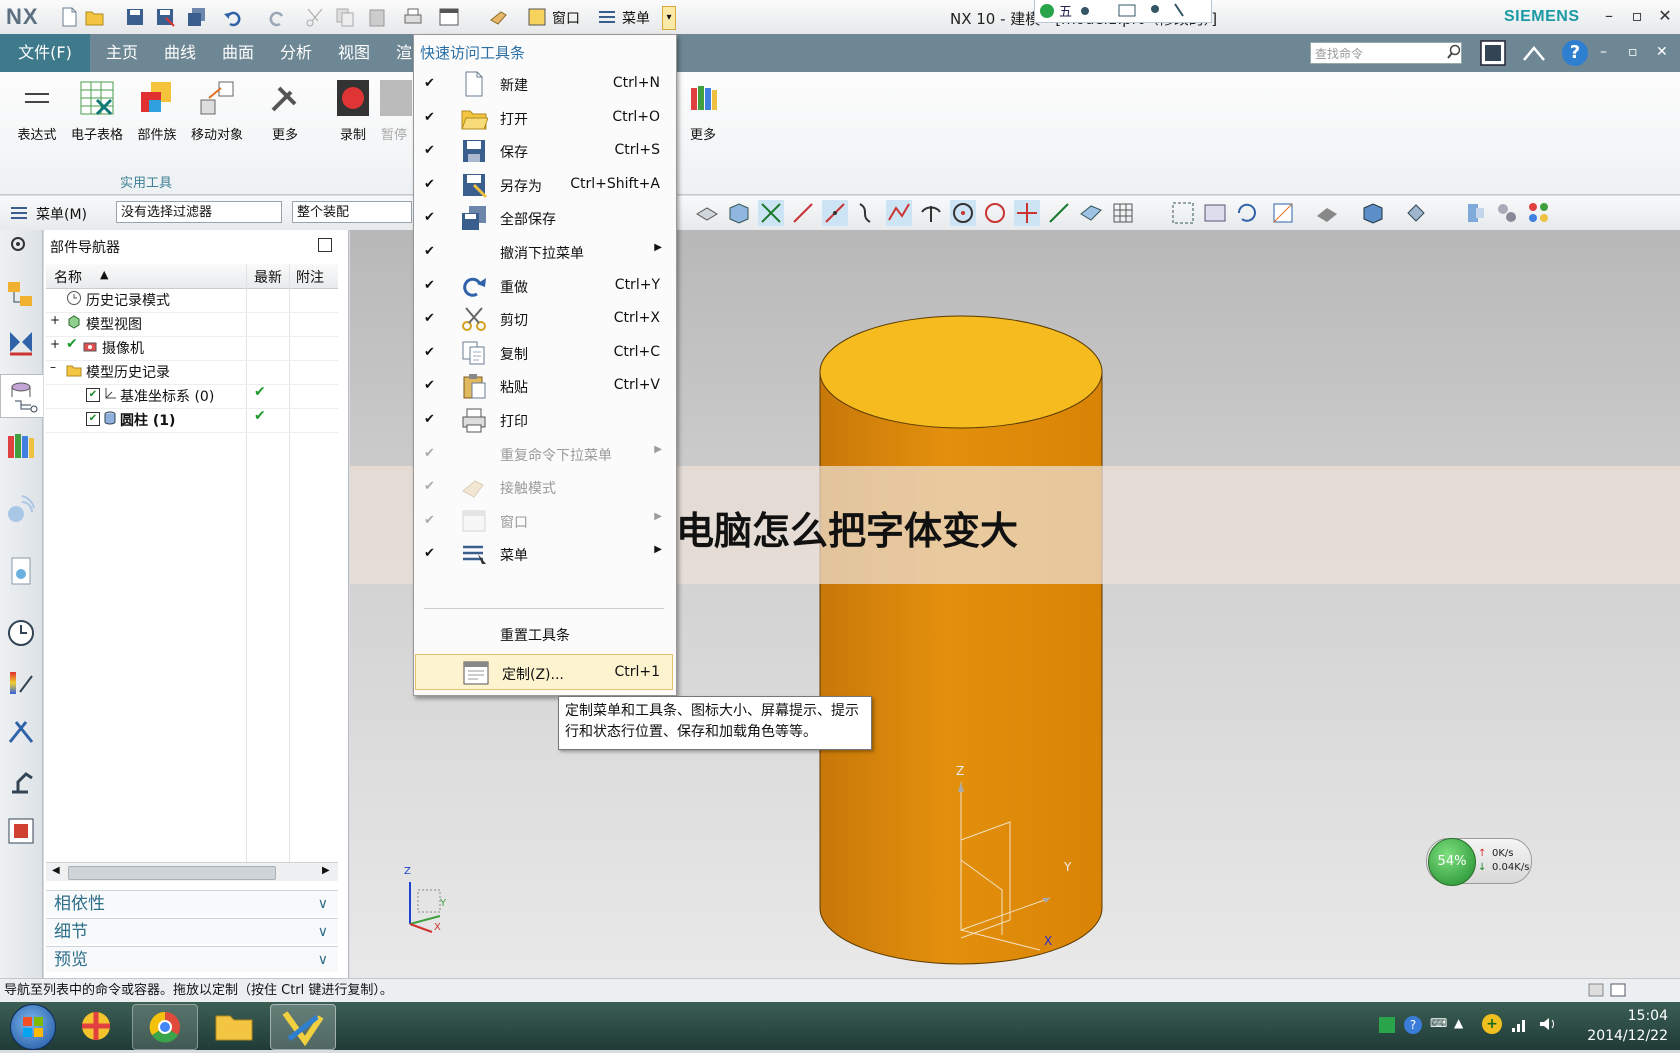  I want to click on menu-item: ✔ 撤消下拉菜单 ▶, so click(543, 252).